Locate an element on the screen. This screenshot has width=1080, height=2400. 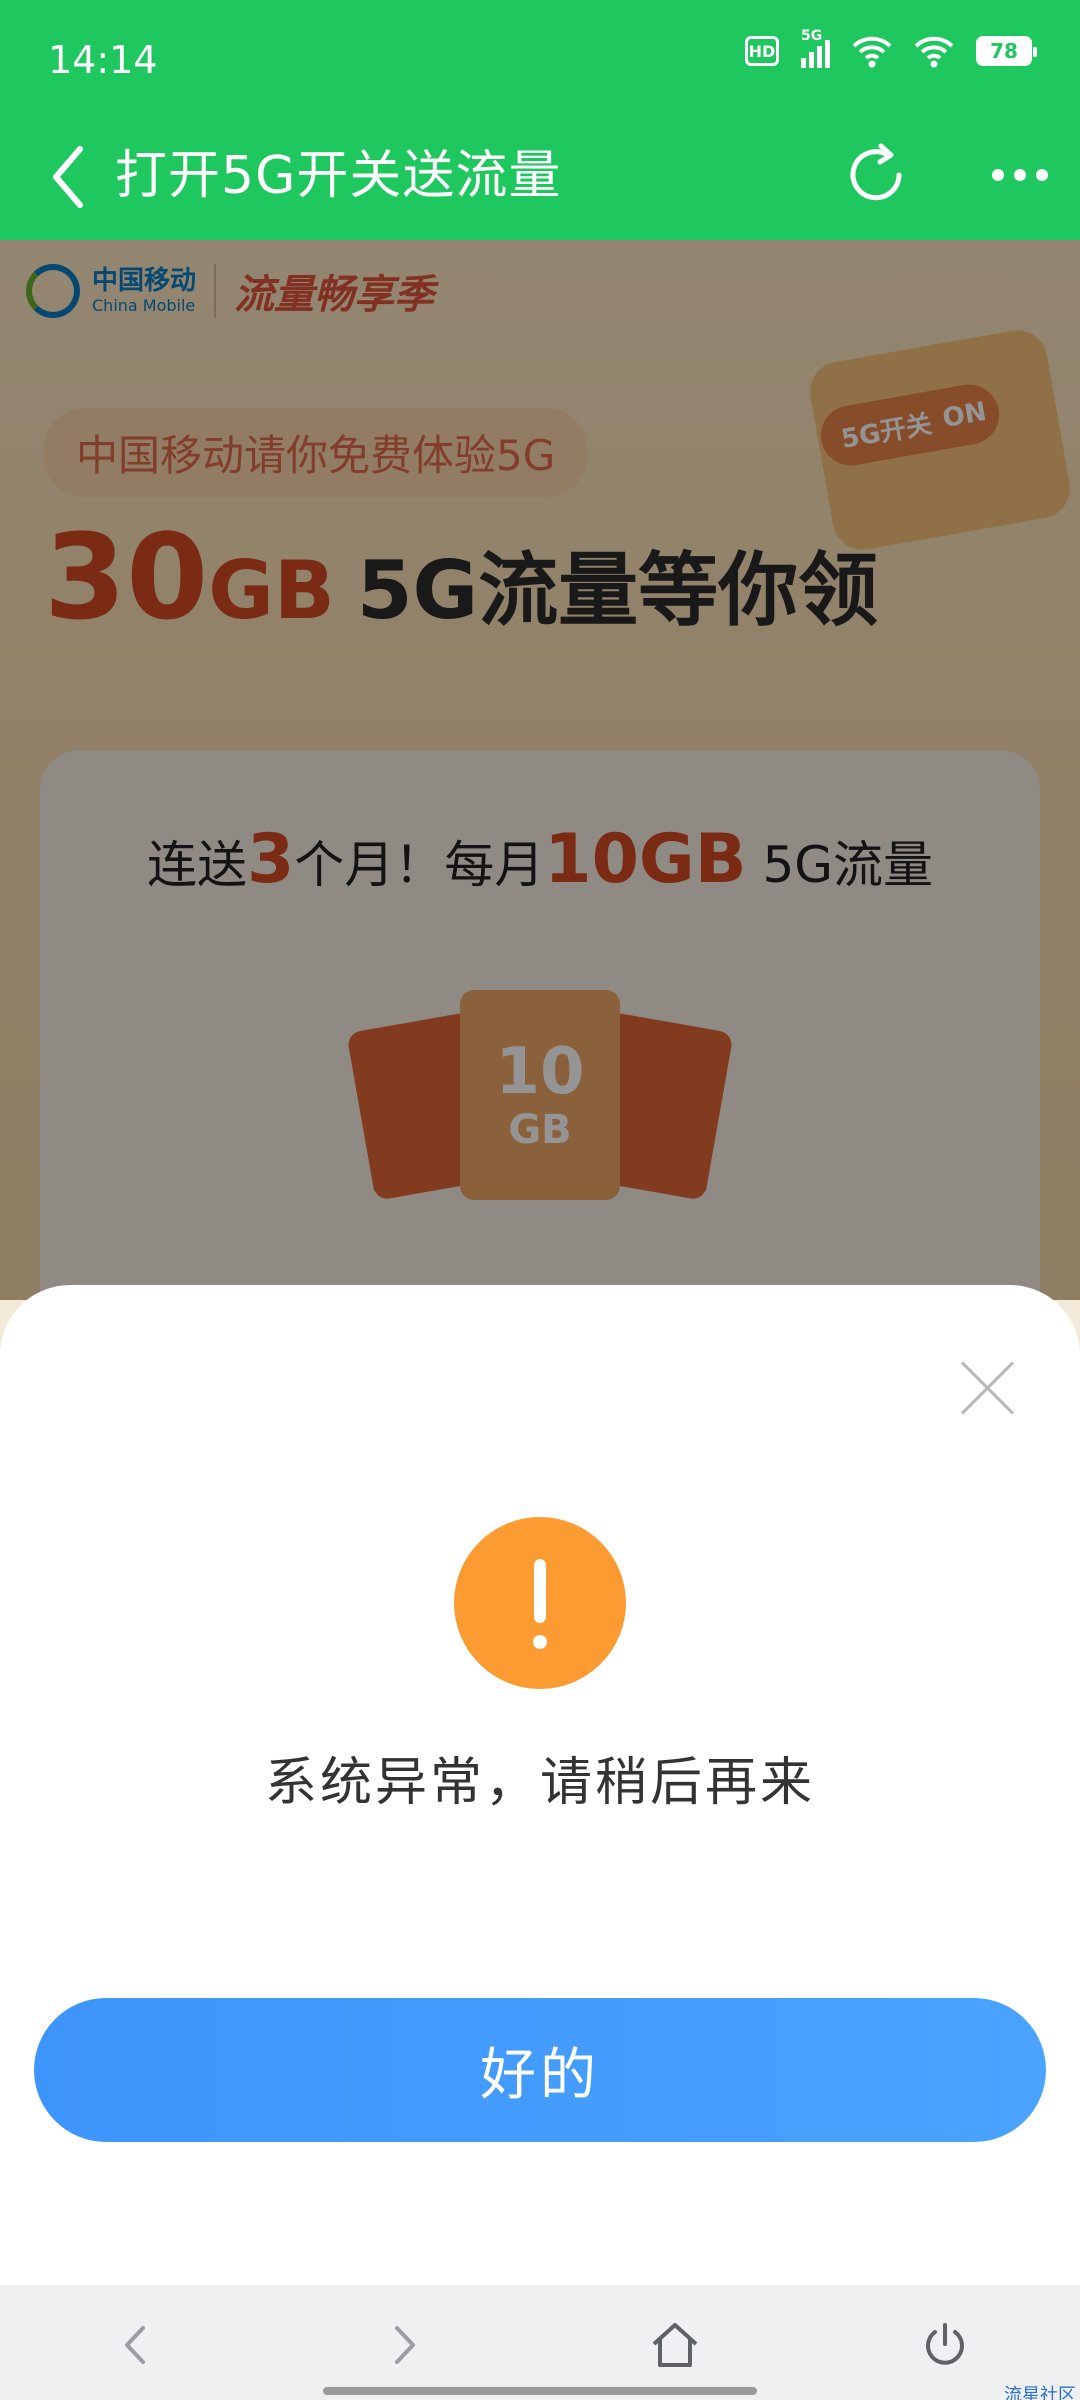
refresh-icon is located at coordinates (876, 172).